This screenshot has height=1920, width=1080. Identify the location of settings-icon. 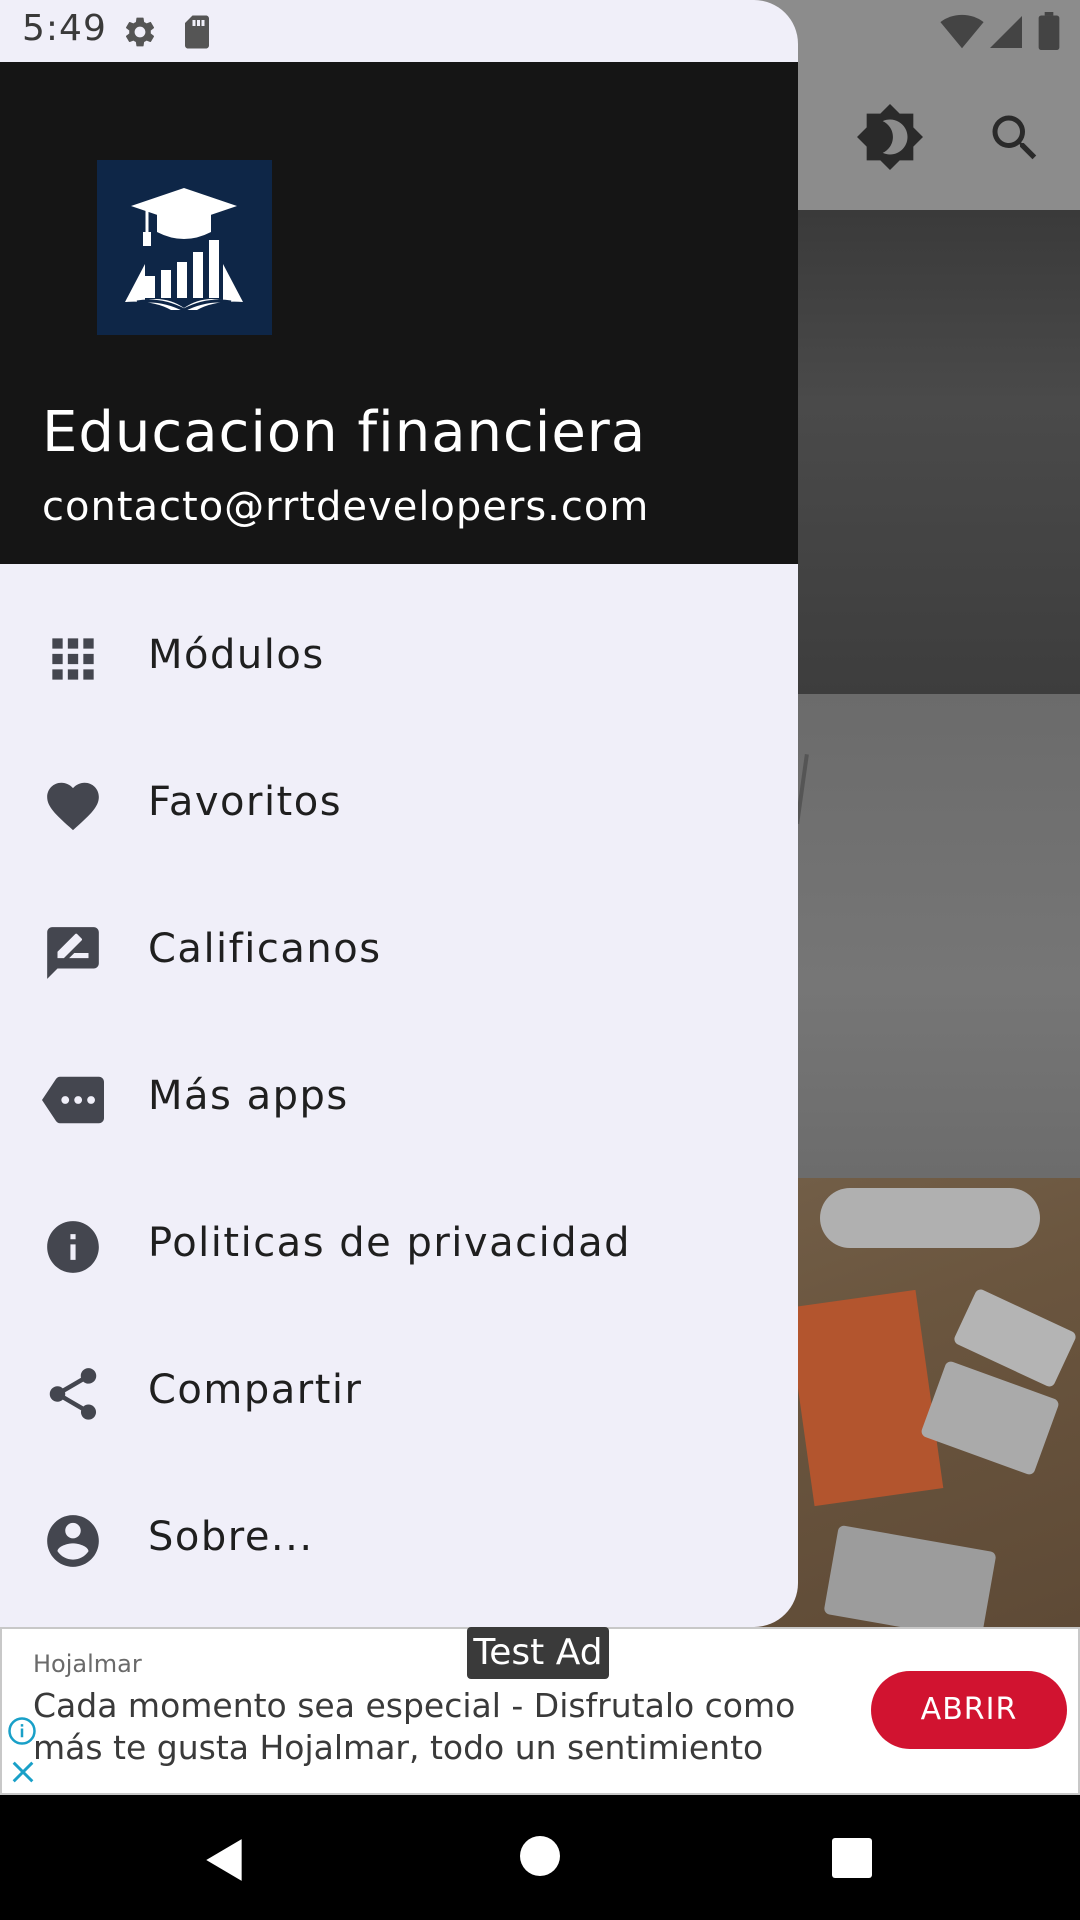
(140, 32).